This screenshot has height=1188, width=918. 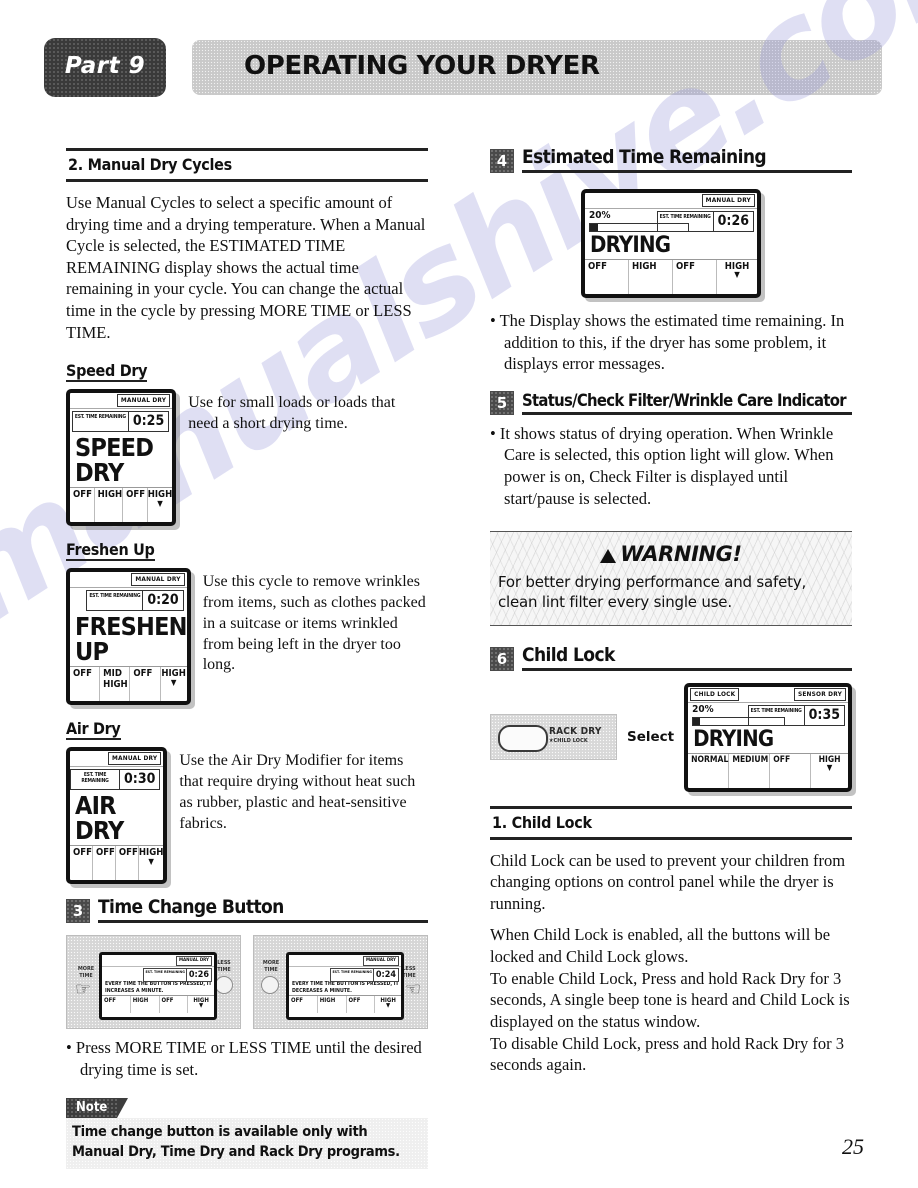 I want to click on display-mid-row: EST. TIME REMAINING 0:24, so click(x=345, y=975).